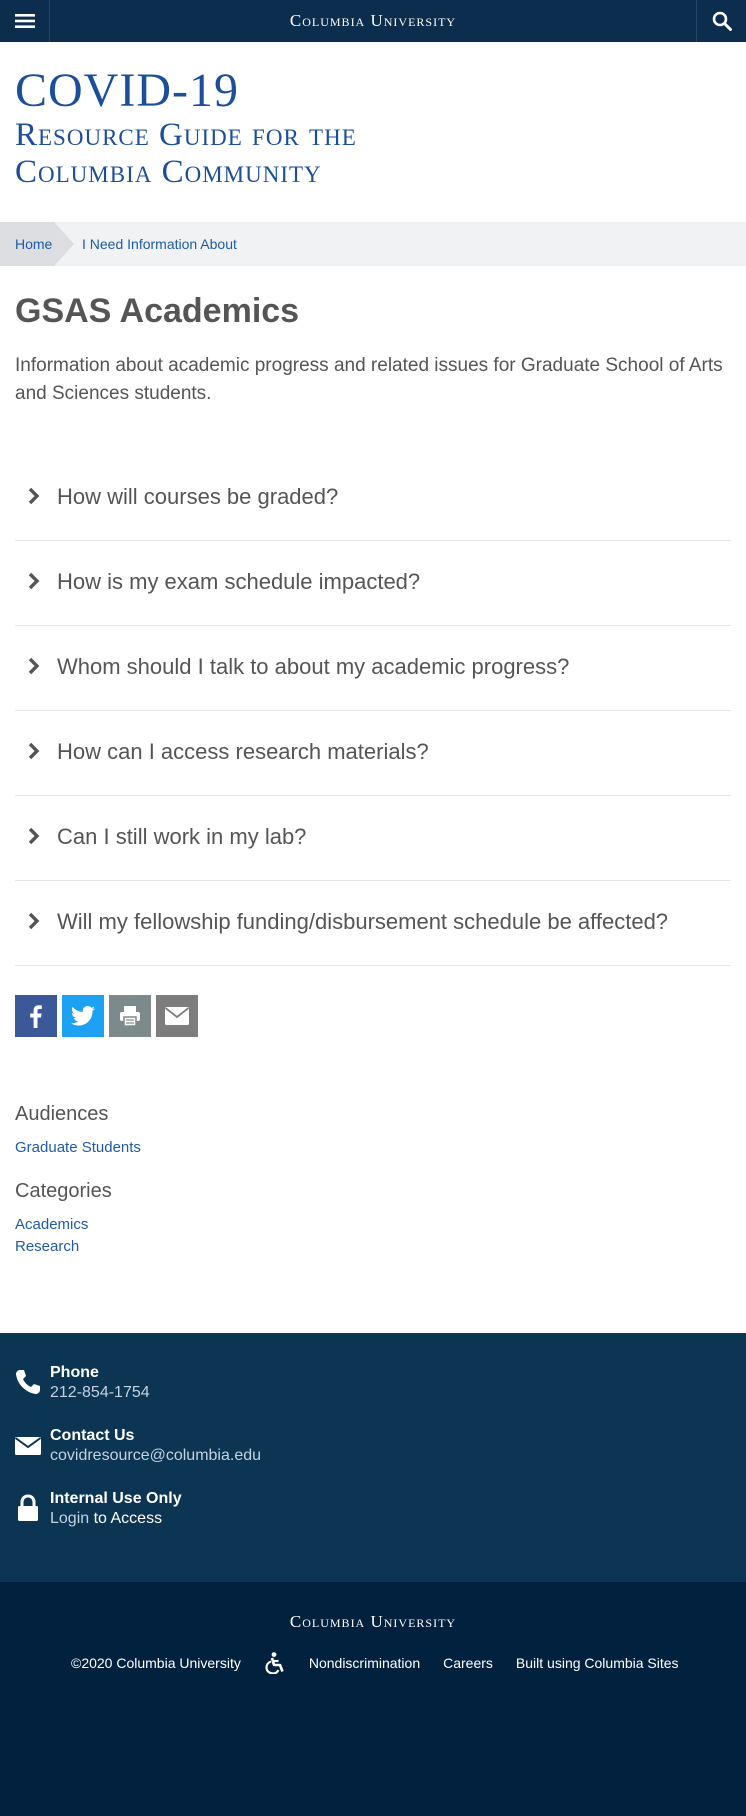 The image size is (746, 1816). What do you see at coordinates (69, 1518) in the screenshot?
I see `login-link: Login` at bounding box center [69, 1518].